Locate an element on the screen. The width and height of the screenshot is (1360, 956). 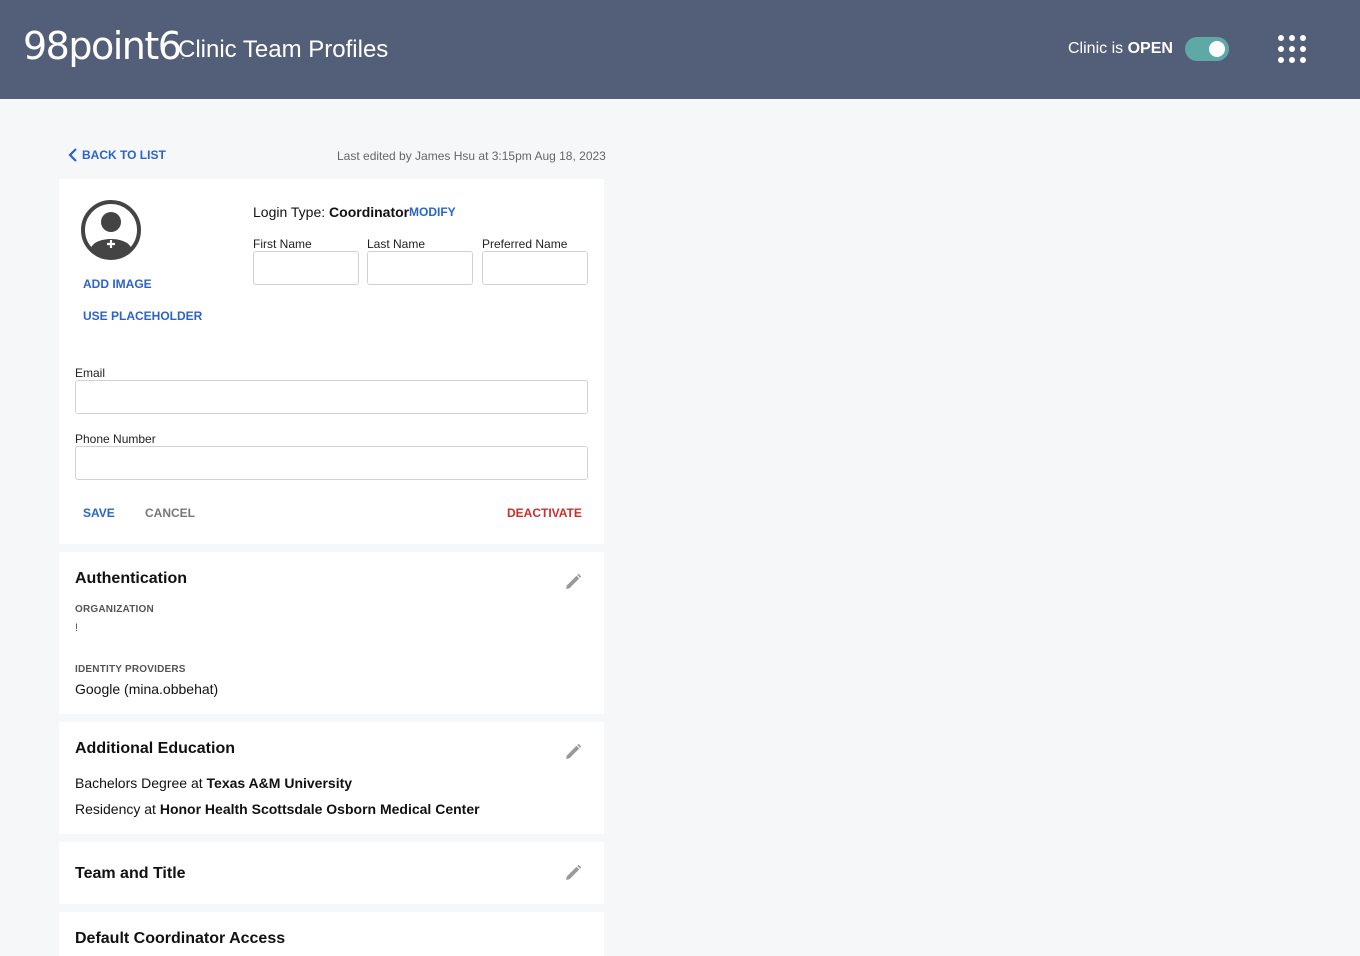
phone-number-label: Phone Number is located at coordinates (115, 439).